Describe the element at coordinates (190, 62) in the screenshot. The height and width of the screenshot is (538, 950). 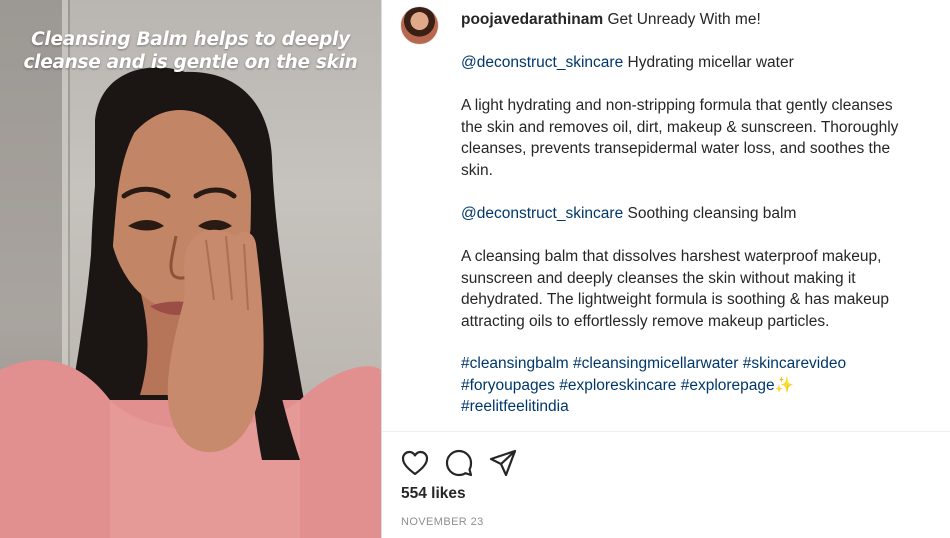
I see `overlay-caption-line: cleanse and is gentle on the skin` at that location.